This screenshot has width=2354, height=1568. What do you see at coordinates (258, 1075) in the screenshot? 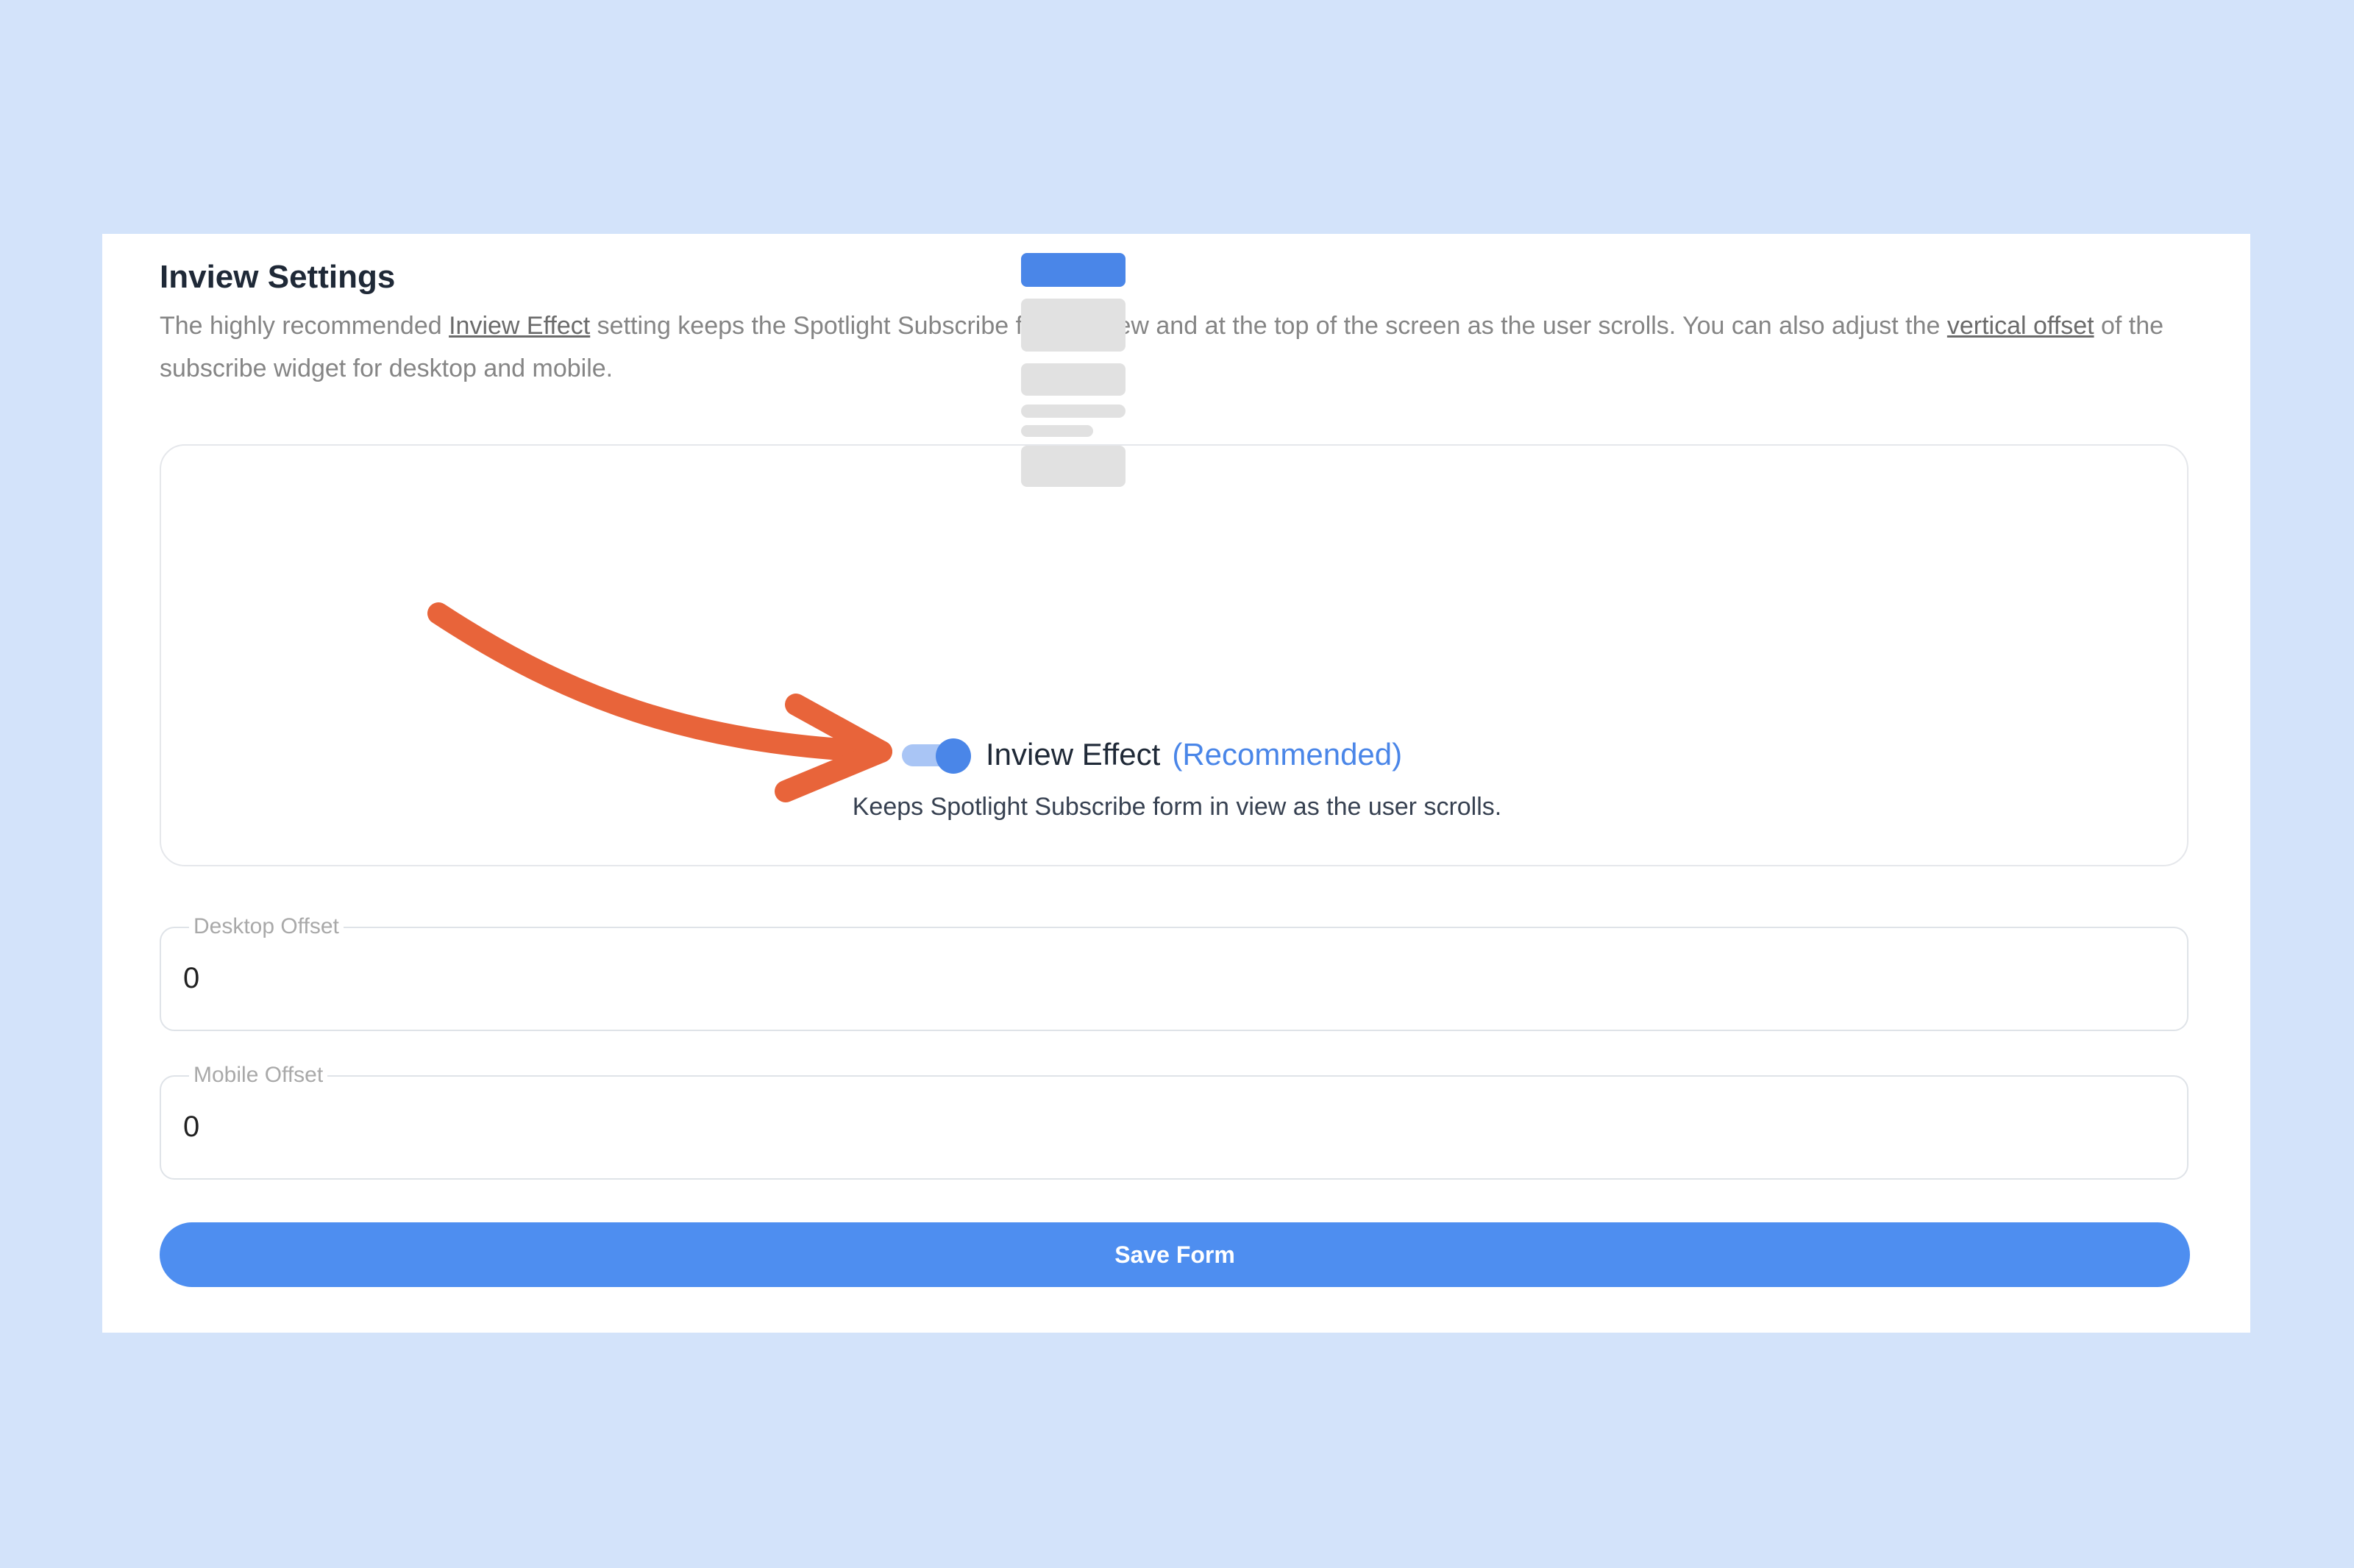
I see `mobile-offset-label: Mobile Offset` at bounding box center [258, 1075].